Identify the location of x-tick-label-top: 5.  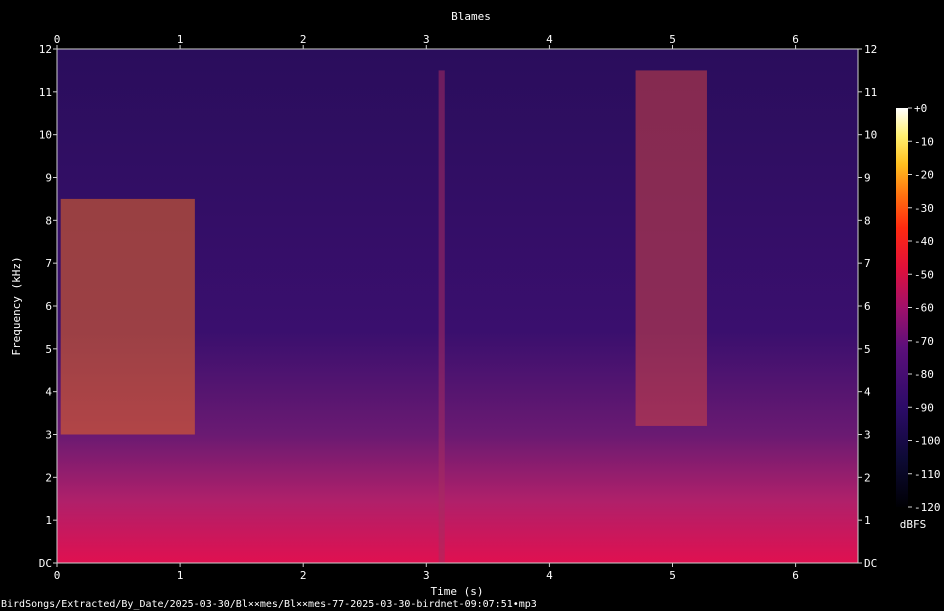
(672, 39).